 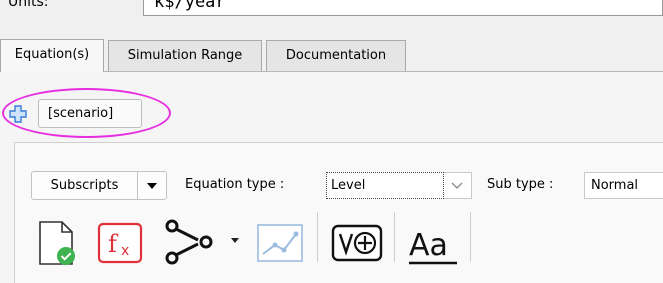 I want to click on units-field: k$/year, so click(x=403, y=8).